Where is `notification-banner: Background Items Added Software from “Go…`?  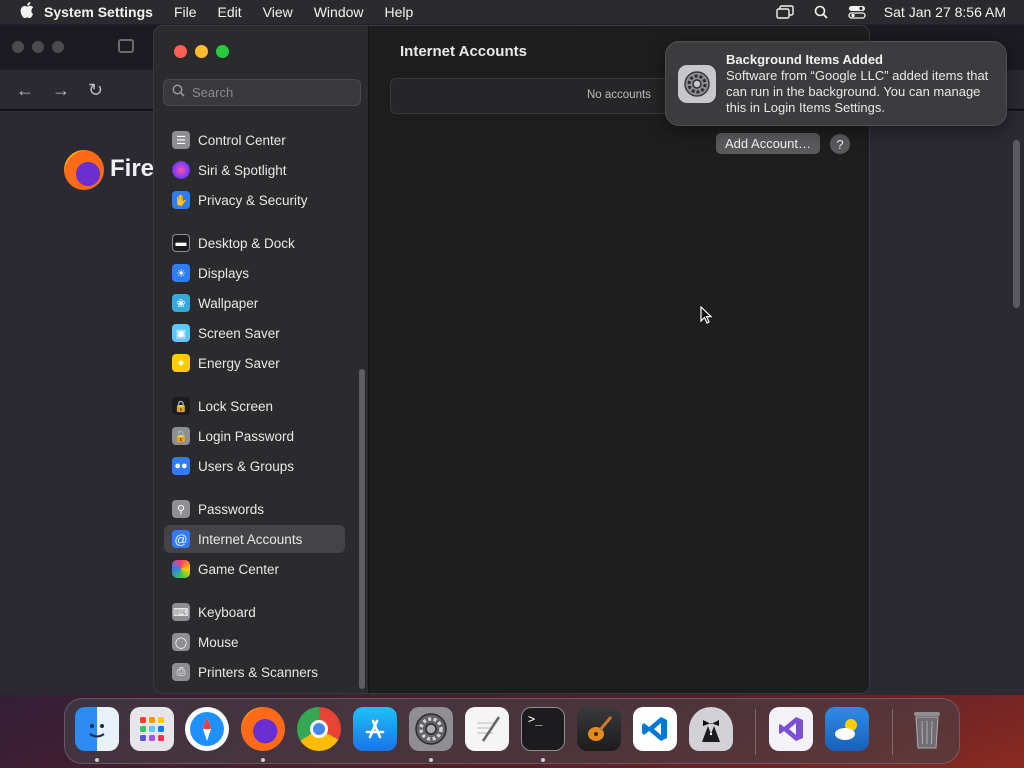
notification-banner: Background Items Added Software from “Go… is located at coordinates (836, 83).